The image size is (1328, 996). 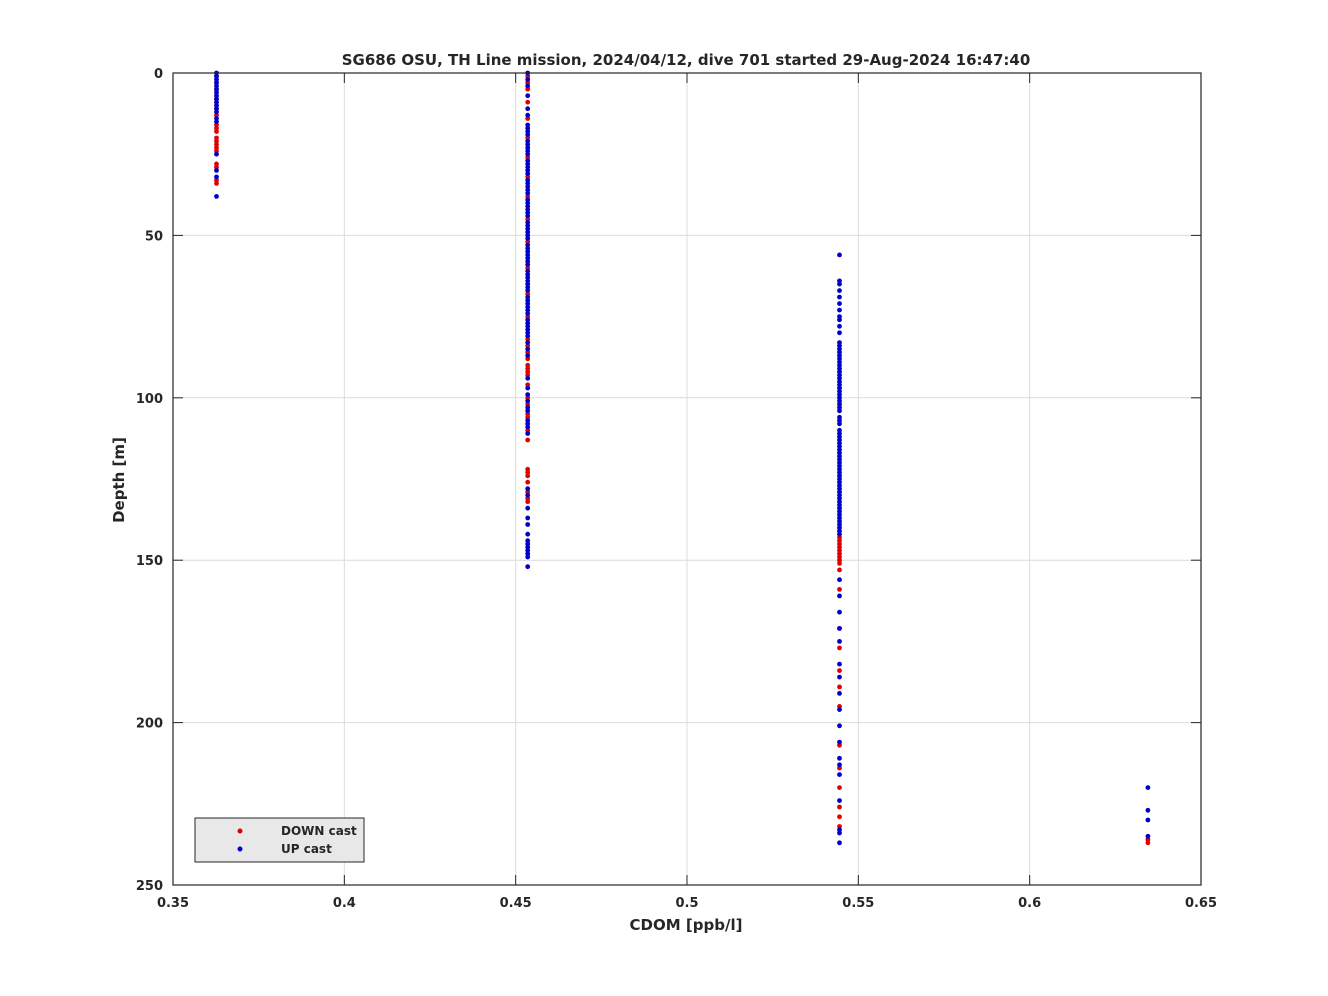 What do you see at coordinates (240, 849) in the screenshot?
I see `legend-marker-up-cast` at bounding box center [240, 849].